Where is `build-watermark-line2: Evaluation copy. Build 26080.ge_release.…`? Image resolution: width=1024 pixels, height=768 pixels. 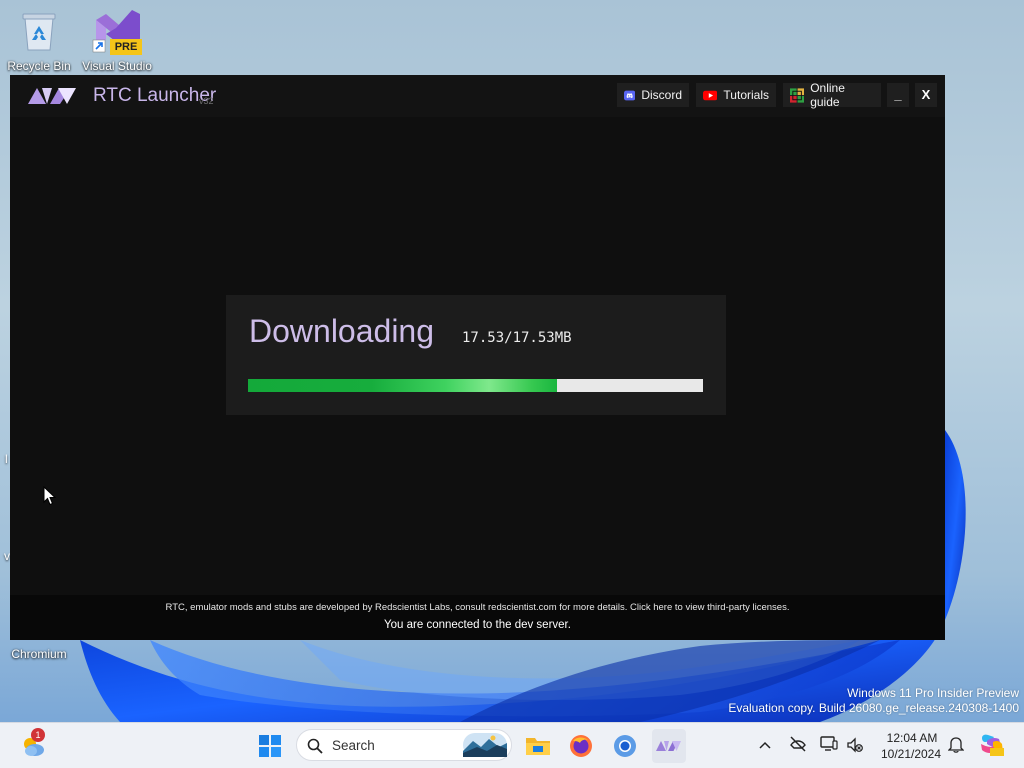
build-watermark-line2: Evaluation copy. Build 26080.ge_release.… is located at coordinates (873, 708).